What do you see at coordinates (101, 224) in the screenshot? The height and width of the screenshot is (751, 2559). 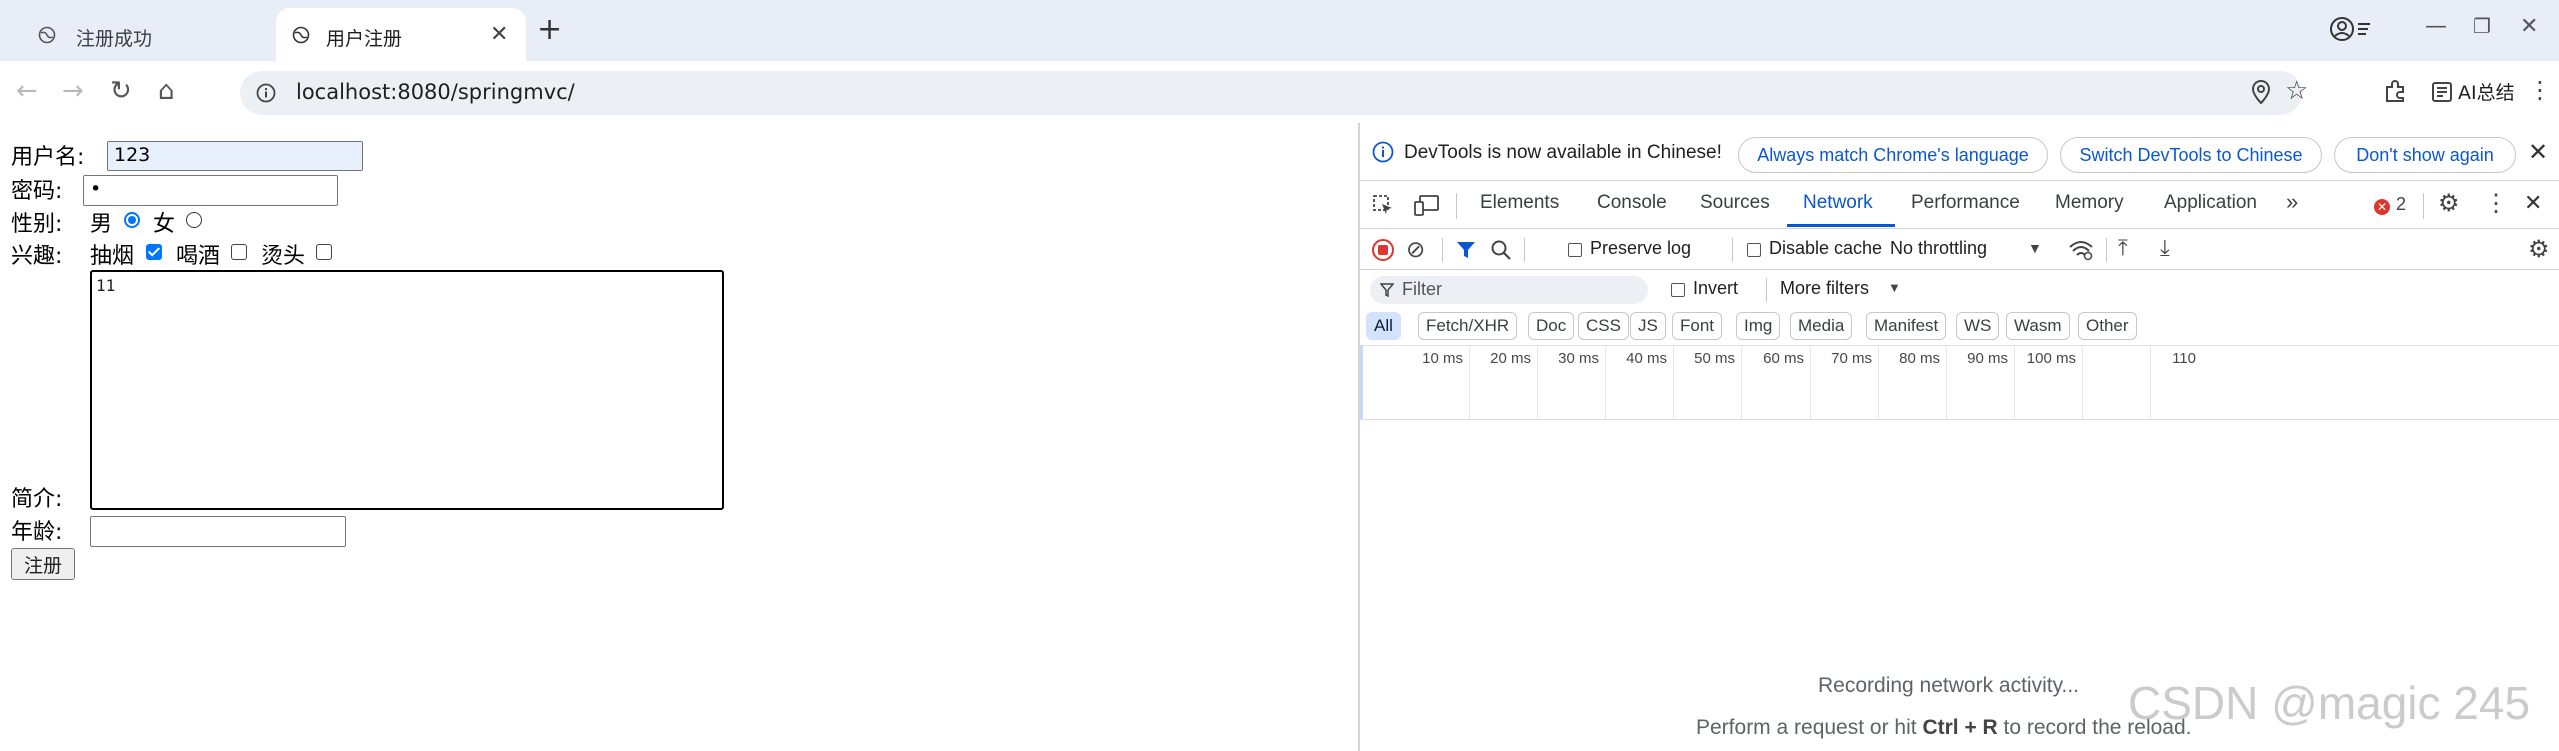 I see `gender-male-label: 男` at bounding box center [101, 224].